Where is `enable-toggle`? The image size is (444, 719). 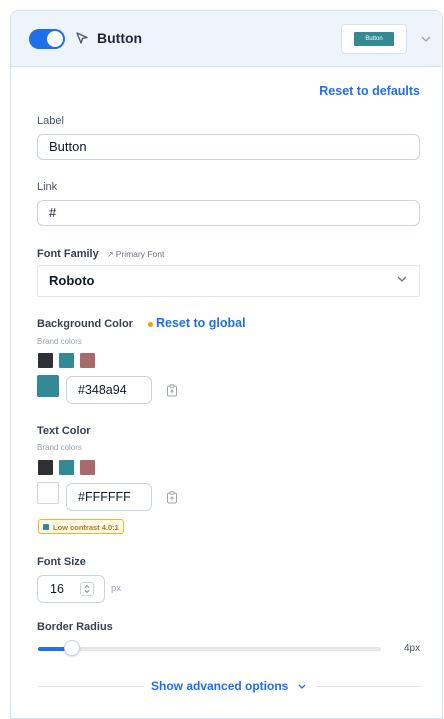 enable-toggle is located at coordinates (47, 39).